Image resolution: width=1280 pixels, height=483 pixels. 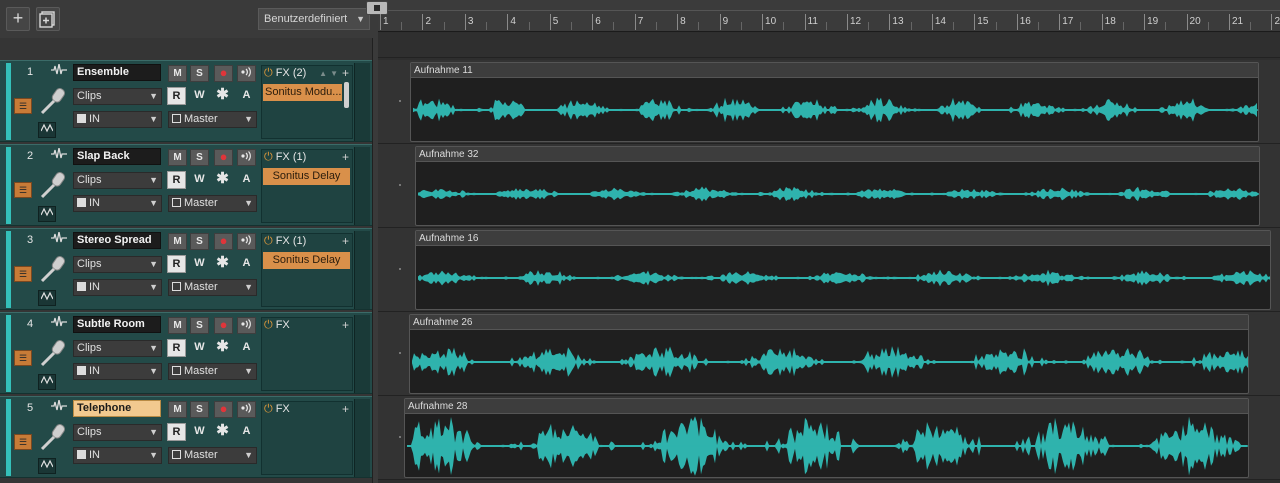 What do you see at coordinates (48, 19) in the screenshot?
I see `add-track-folder-icon` at bounding box center [48, 19].